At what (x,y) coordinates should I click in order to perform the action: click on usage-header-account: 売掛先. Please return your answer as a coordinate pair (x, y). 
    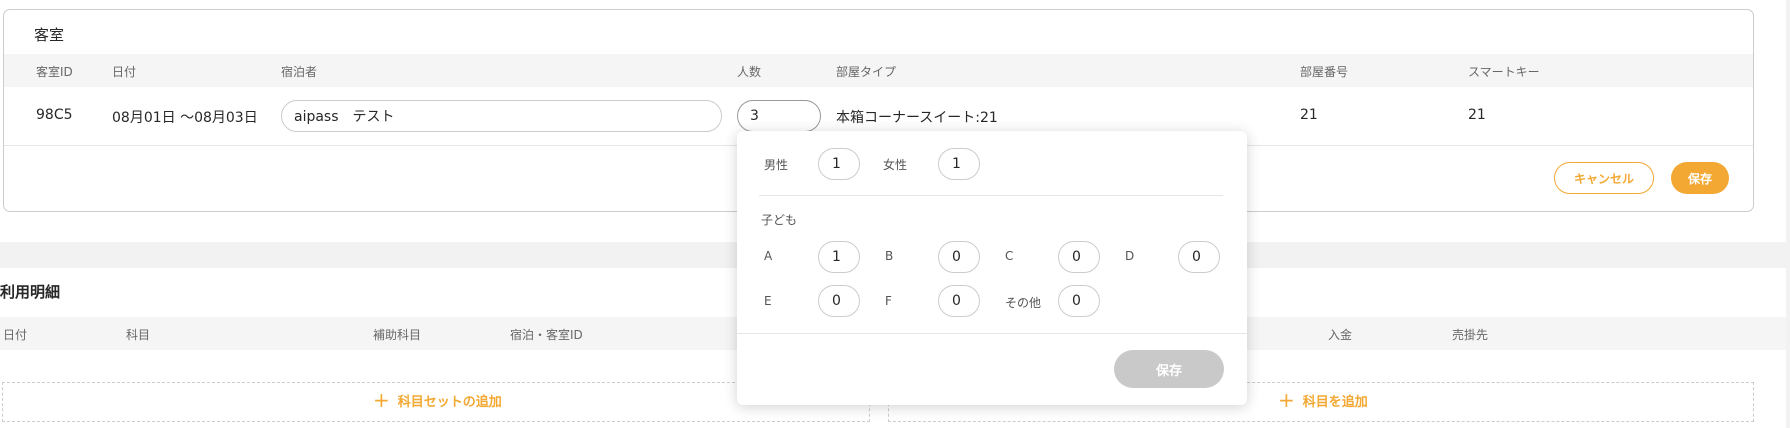
    Looking at the image, I should click on (1470, 335).